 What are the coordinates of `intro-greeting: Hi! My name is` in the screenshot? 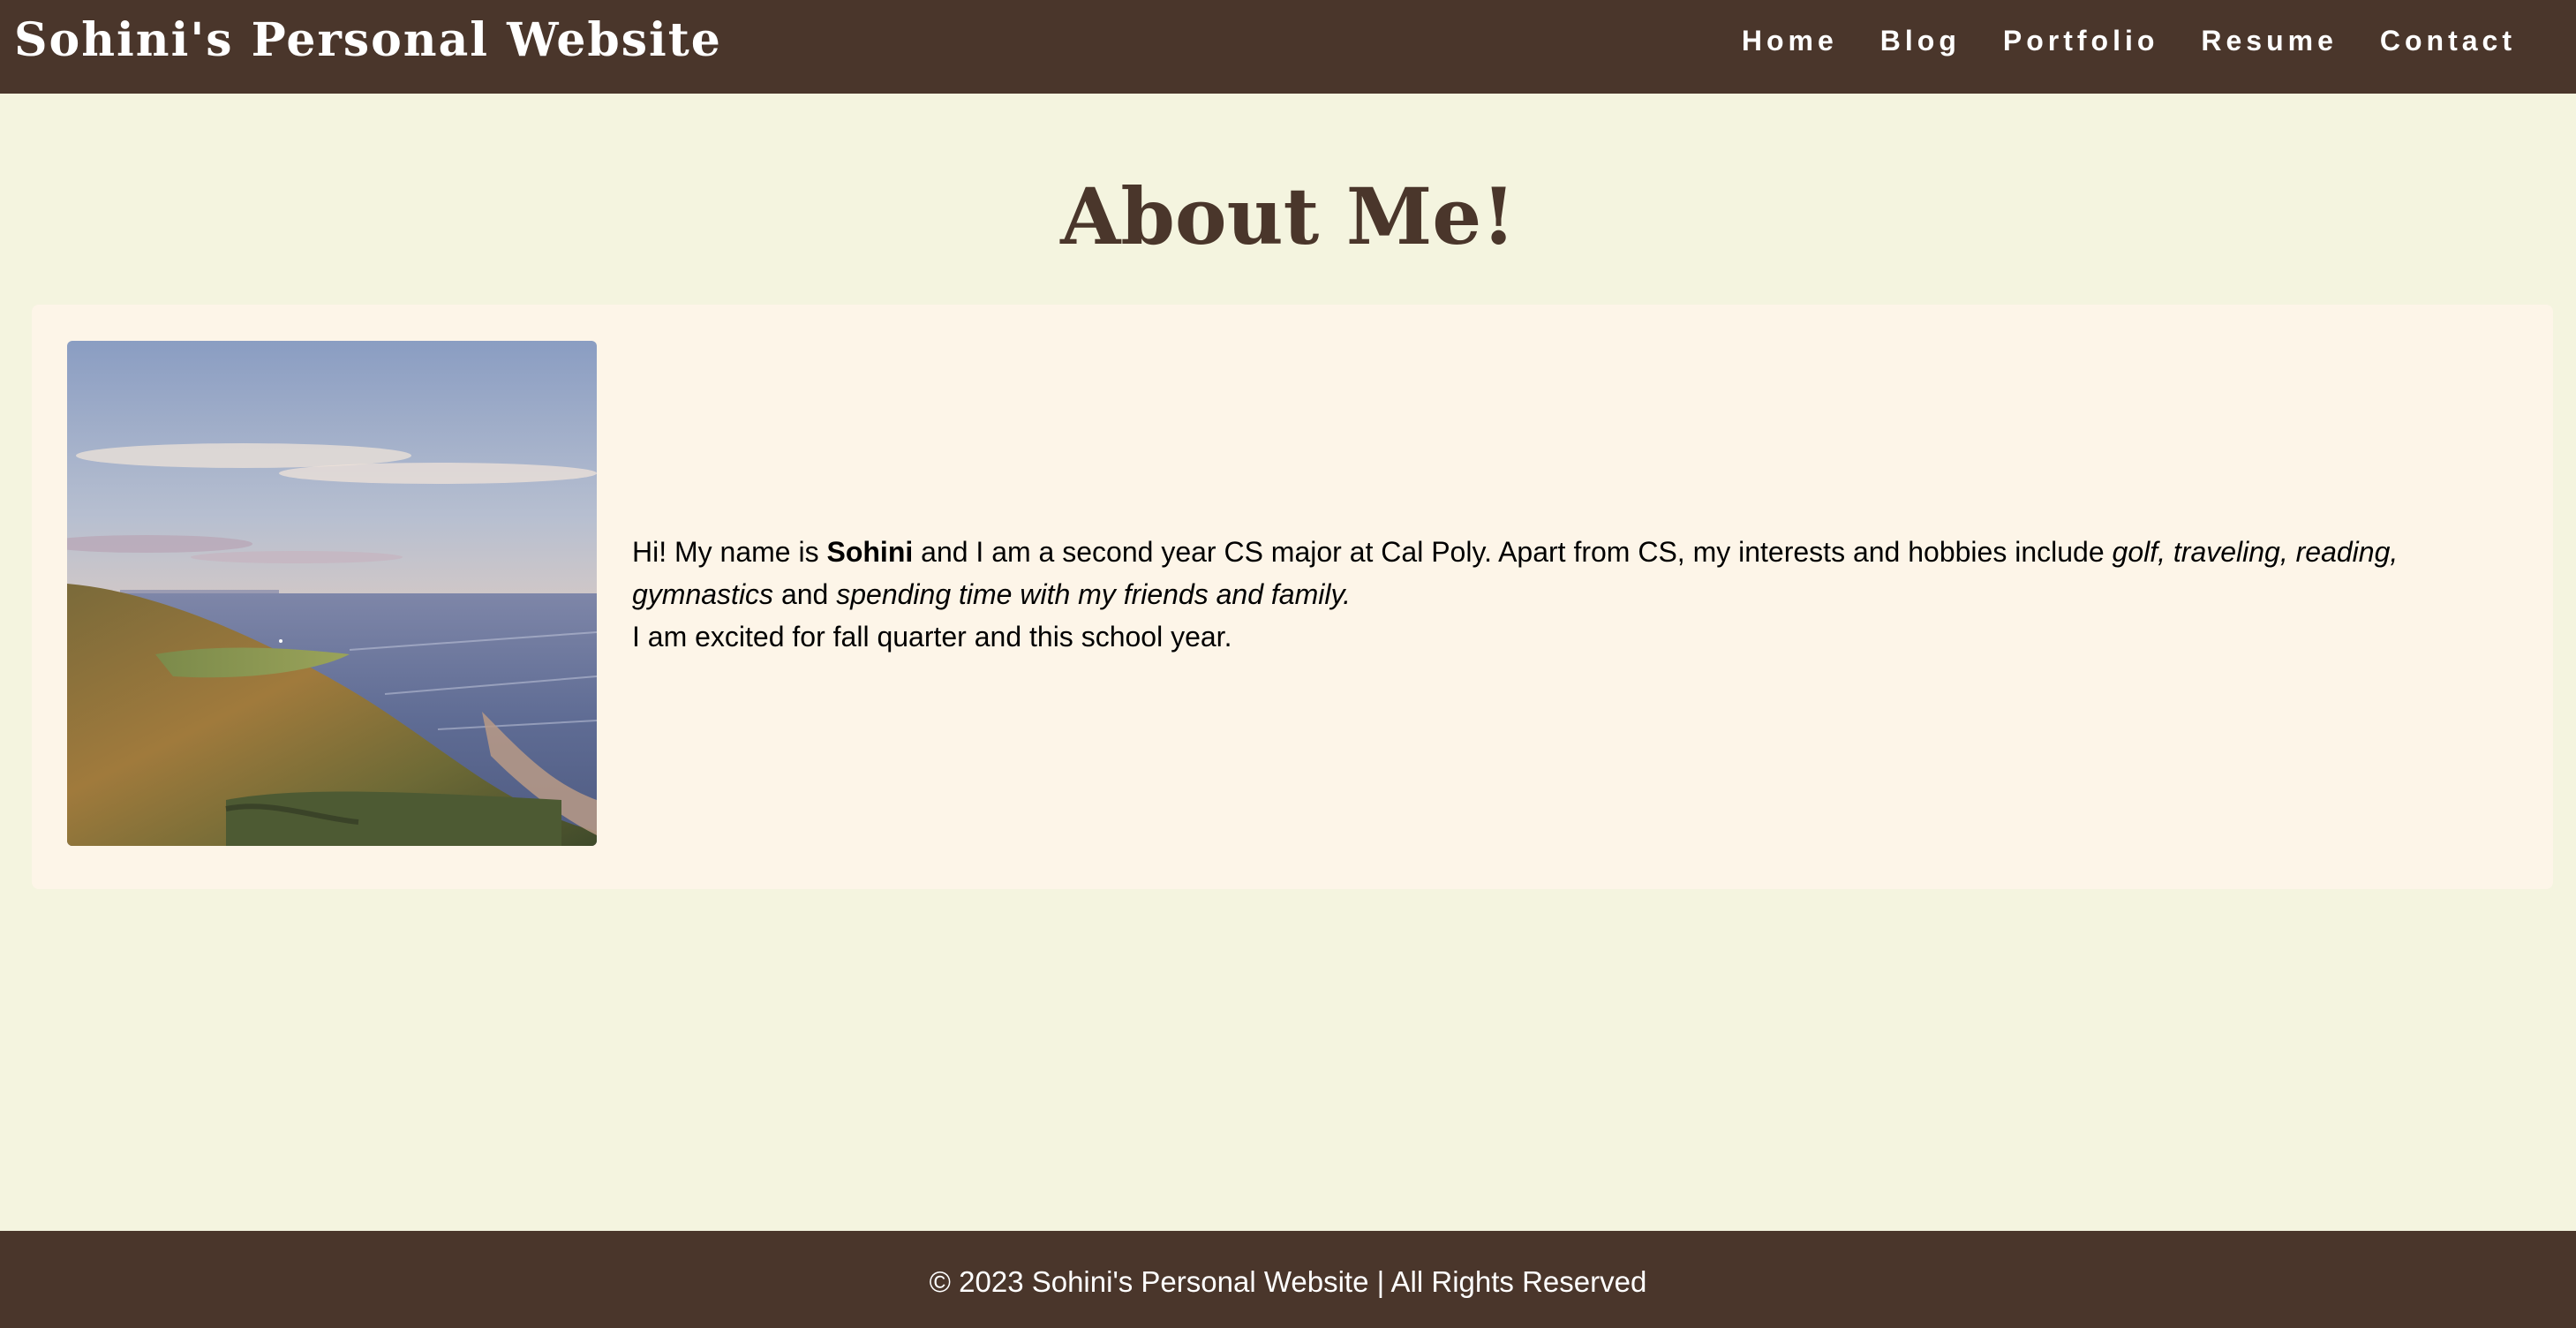 It's located at (730, 552).